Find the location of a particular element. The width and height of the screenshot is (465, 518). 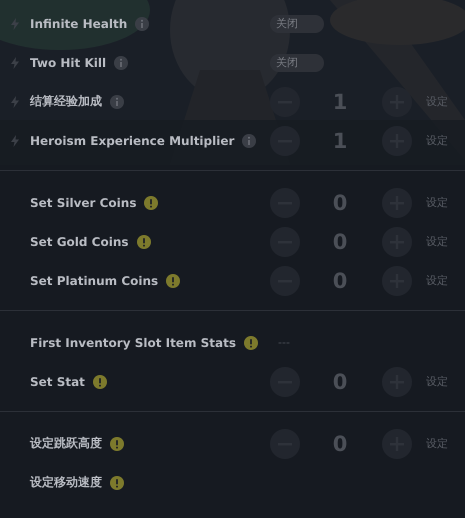

cheat-label: Heroism Experience Multiplier is located at coordinates (132, 141).